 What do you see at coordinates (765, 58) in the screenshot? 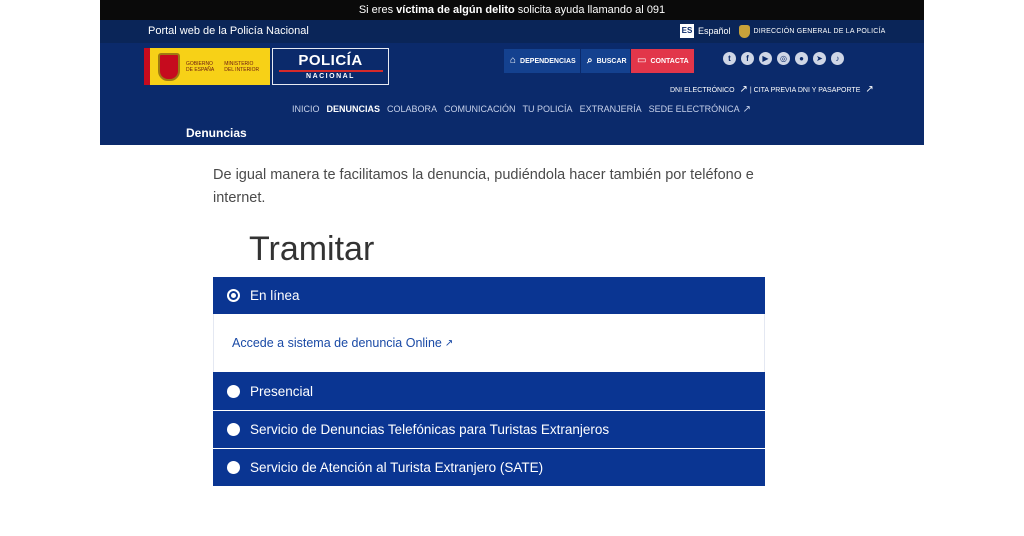
I see `youtube-icon: ▶` at bounding box center [765, 58].